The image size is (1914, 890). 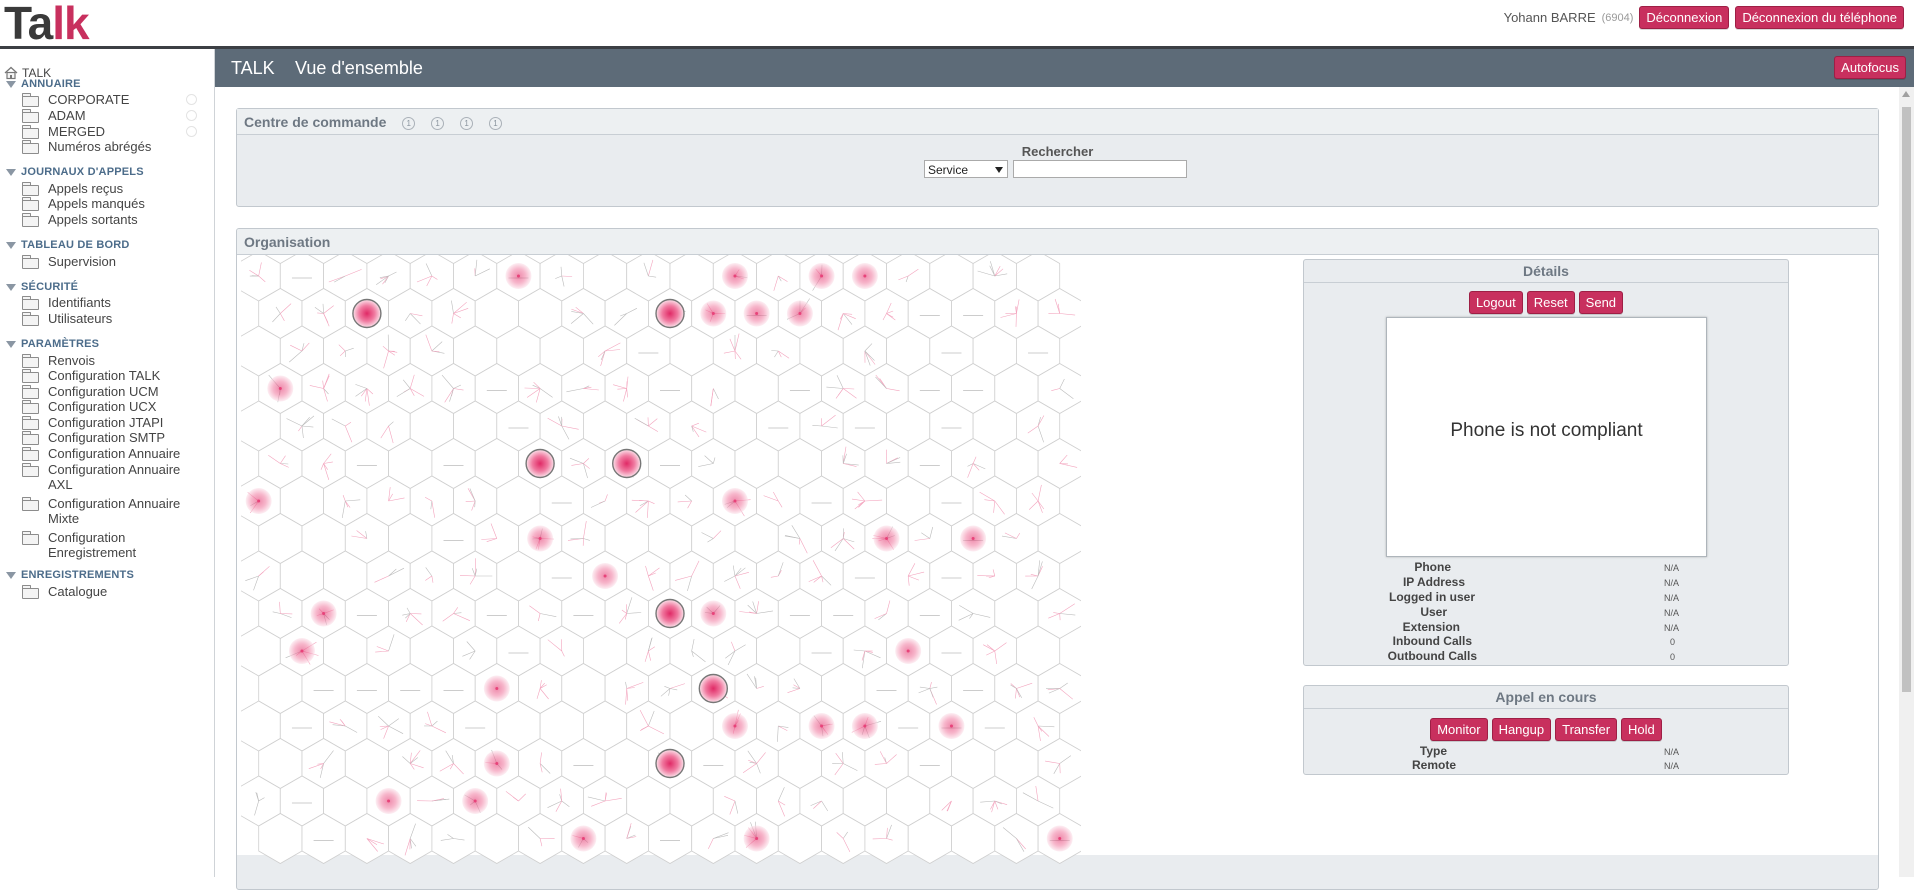 I want to click on monitor-button: Monitor, so click(x=1458, y=729).